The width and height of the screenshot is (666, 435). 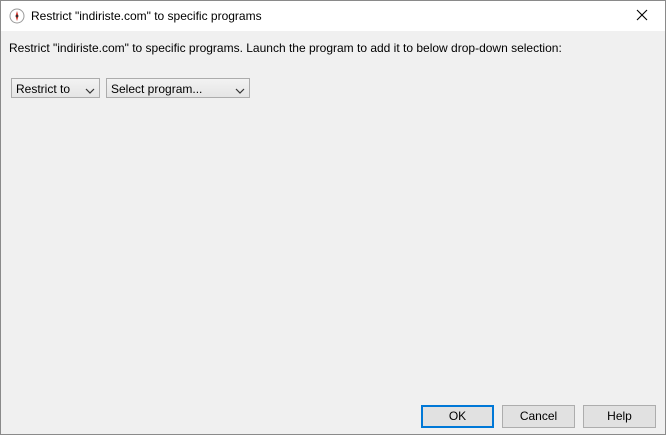 What do you see at coordinates (538, 416) in the screenshot?
I see `cancel-button: Cancel` at bounding box center [538, 416].